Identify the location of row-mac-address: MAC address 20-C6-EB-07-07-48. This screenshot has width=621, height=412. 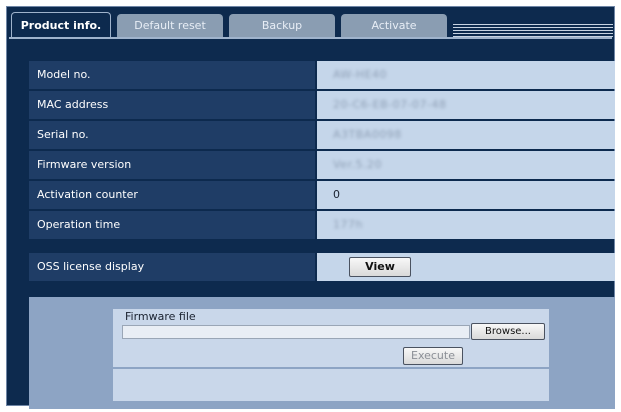
(322, 105).